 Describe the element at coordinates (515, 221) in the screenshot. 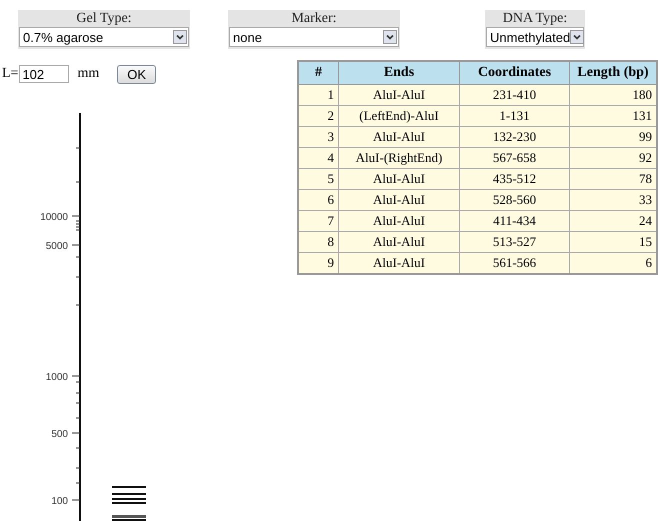

I see `table-cell: 411-434` at that location.